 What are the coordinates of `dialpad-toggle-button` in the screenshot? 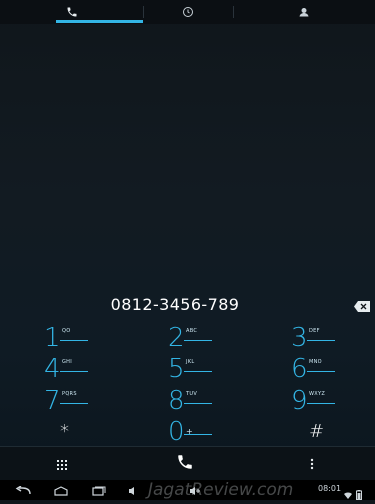 It's located at (62, 464).